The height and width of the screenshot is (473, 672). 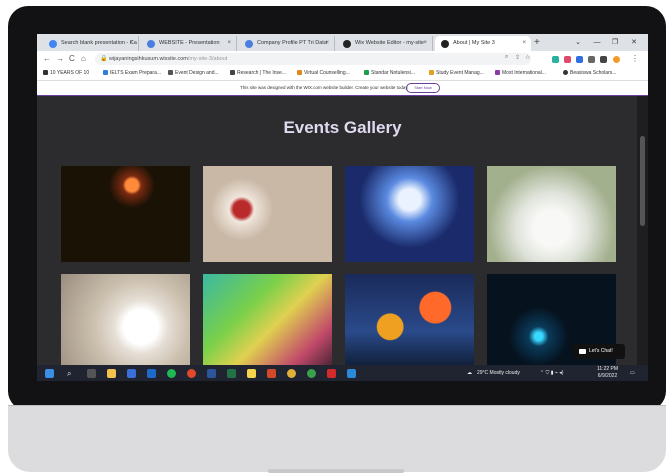 What do you see at coordinates (616, 59) in the screenshot?
I see `profile-avatar` at bounding box center [616, 59].